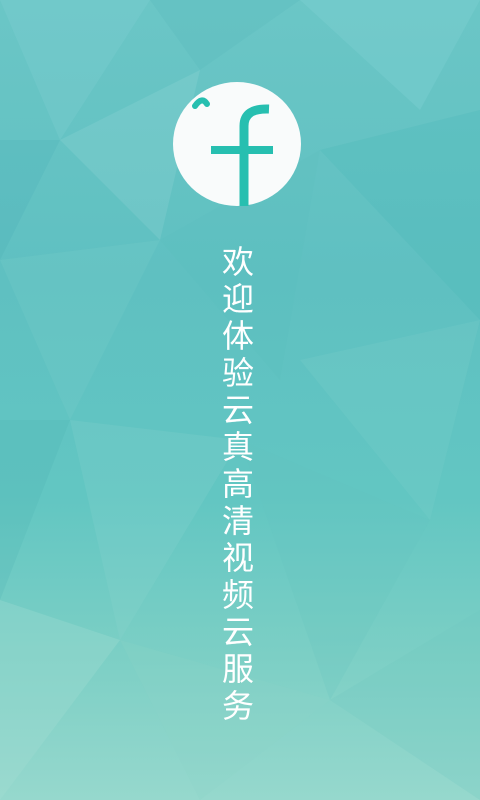 Image resolution: width=480 pixels, height=800 pixels. What do you see at coordinates (237, 558) in the screenshot?
I see `welcome-char: 视` at bounding box center [237, 558].